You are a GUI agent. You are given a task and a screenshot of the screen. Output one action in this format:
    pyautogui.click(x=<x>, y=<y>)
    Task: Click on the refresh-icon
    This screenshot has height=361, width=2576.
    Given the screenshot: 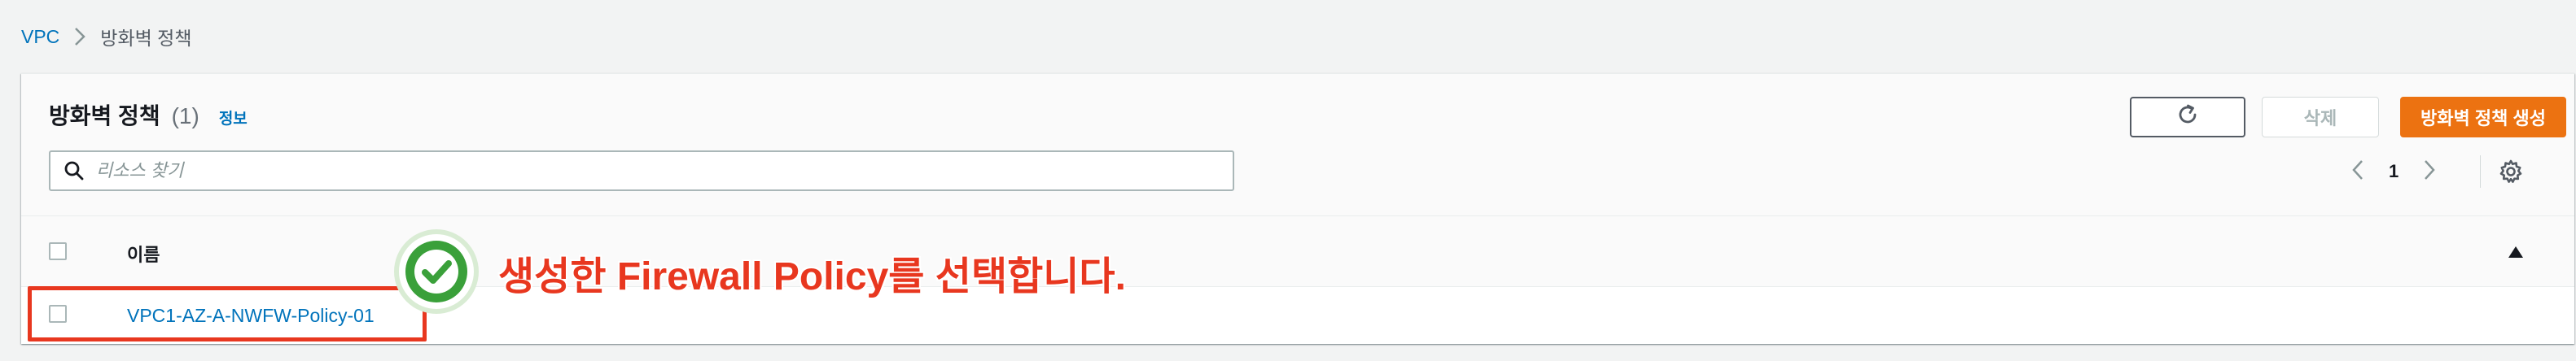 What is the action you would take?
    pyautogui.click(x=2187, y=117)
    